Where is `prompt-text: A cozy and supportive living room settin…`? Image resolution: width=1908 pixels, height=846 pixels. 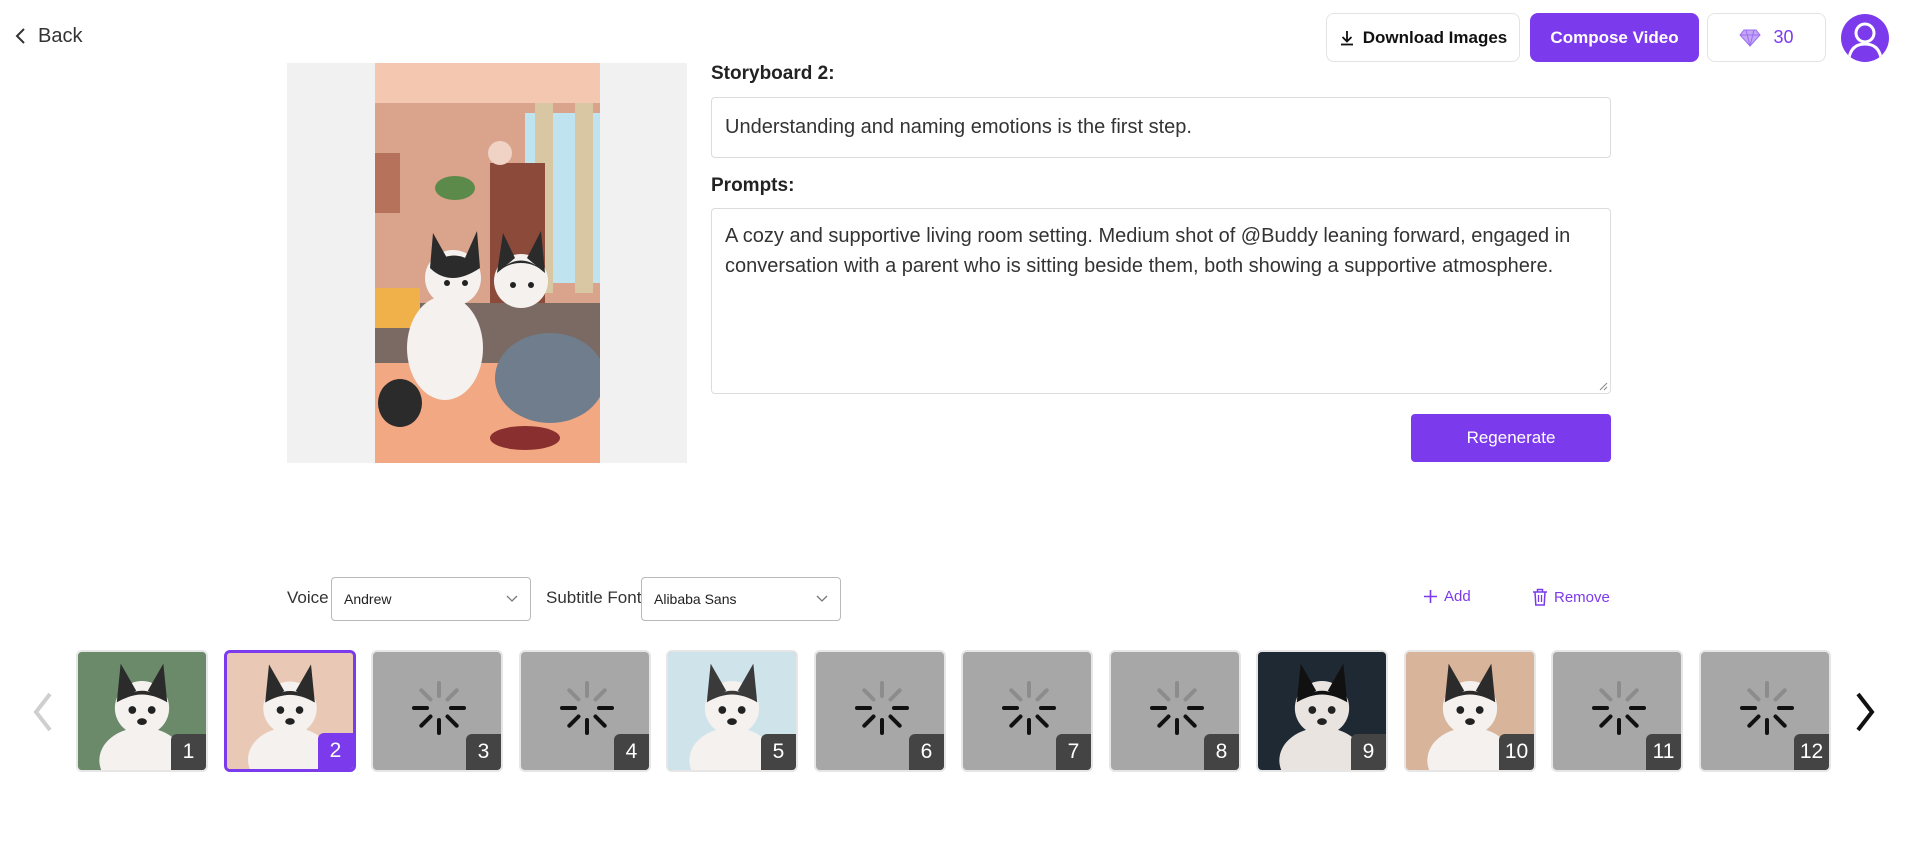 prompt-text: A cozy and supportive living room settin… is located at coordinates (1148, 251).